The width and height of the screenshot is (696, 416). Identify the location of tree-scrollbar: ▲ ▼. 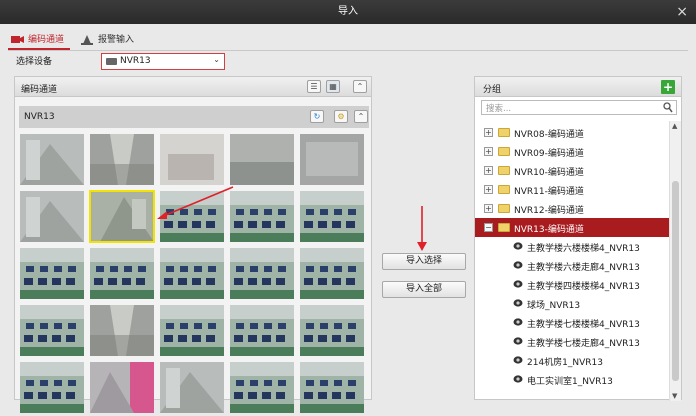
(675, 261).